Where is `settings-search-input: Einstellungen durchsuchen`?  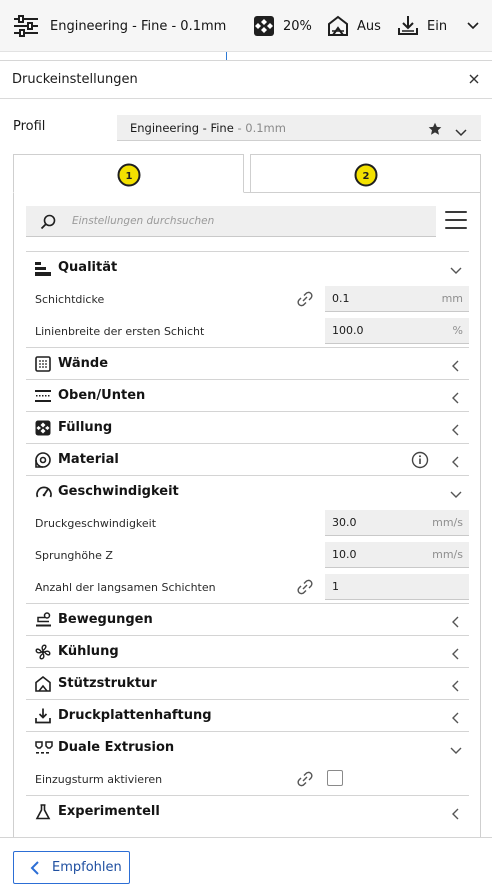
settings-search-input: Einstellungen durchsuchen is located at coordinates (231, 221).